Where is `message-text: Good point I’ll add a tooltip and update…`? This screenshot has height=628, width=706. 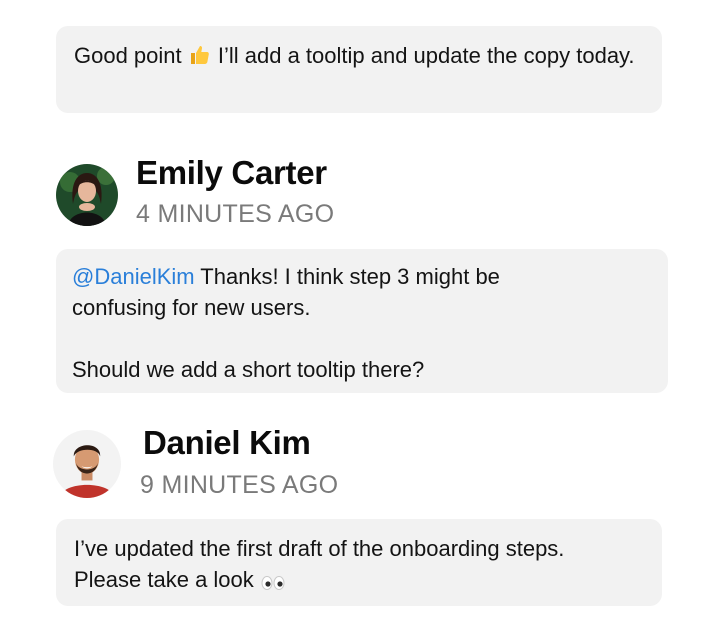 message-text: Good point I’ll add a tooltip and update… is located at coordinates (359, 57).